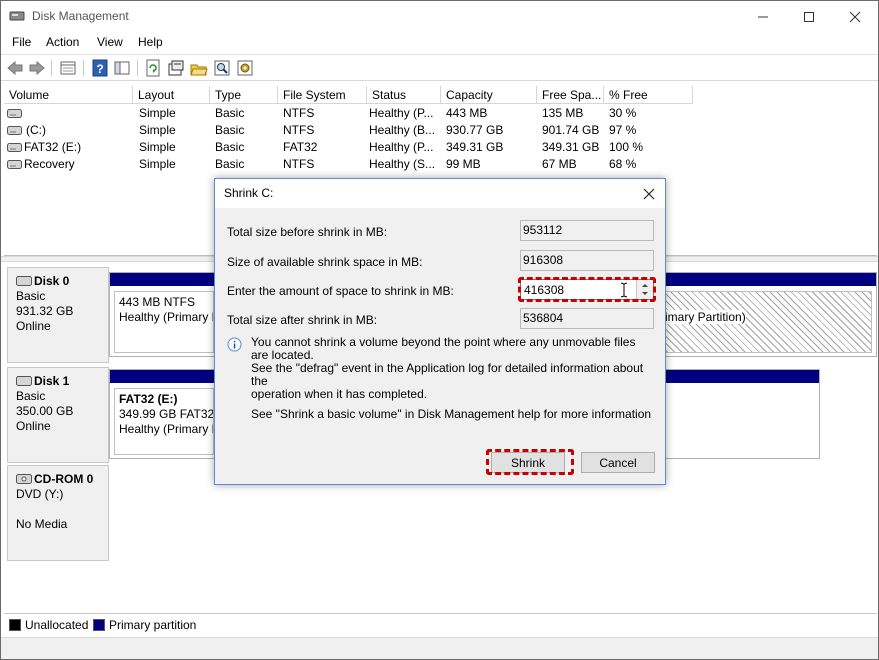 The height and width of the screenshot is (660, 879). I want to click on legend-label: Primary partition, so click(153, 625).